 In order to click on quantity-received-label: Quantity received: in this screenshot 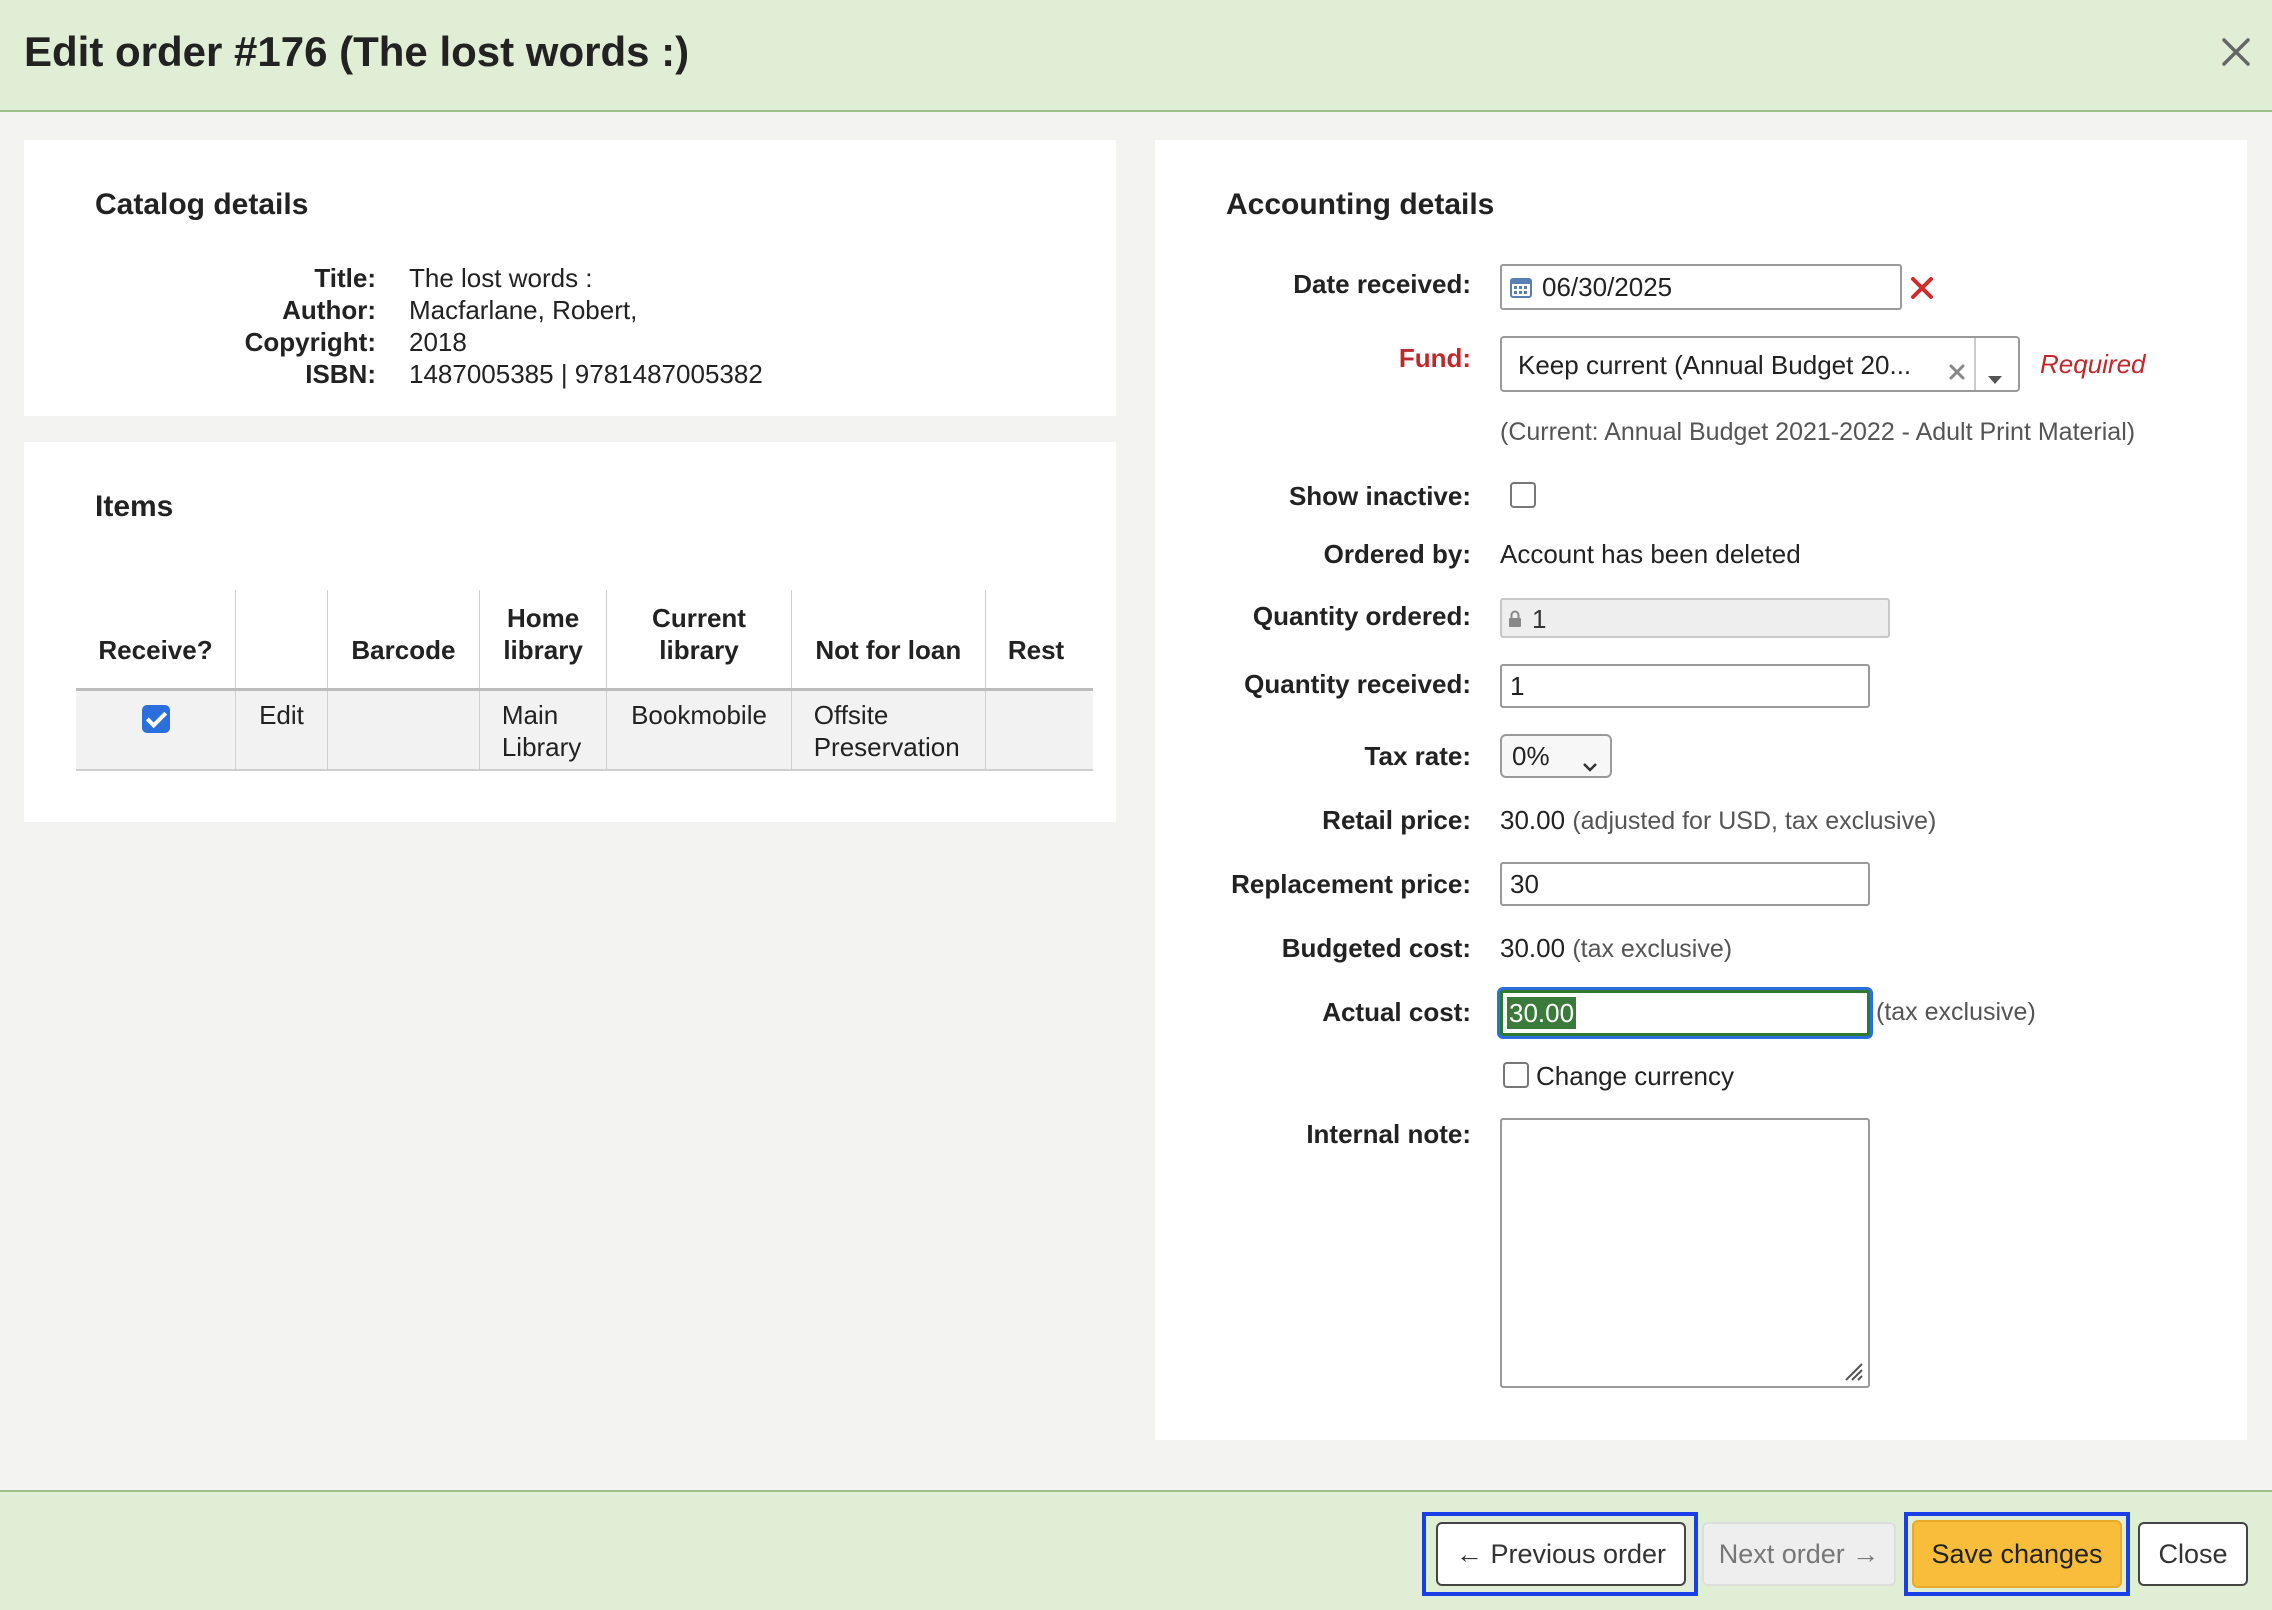, I will do `click(1357, 684)`.